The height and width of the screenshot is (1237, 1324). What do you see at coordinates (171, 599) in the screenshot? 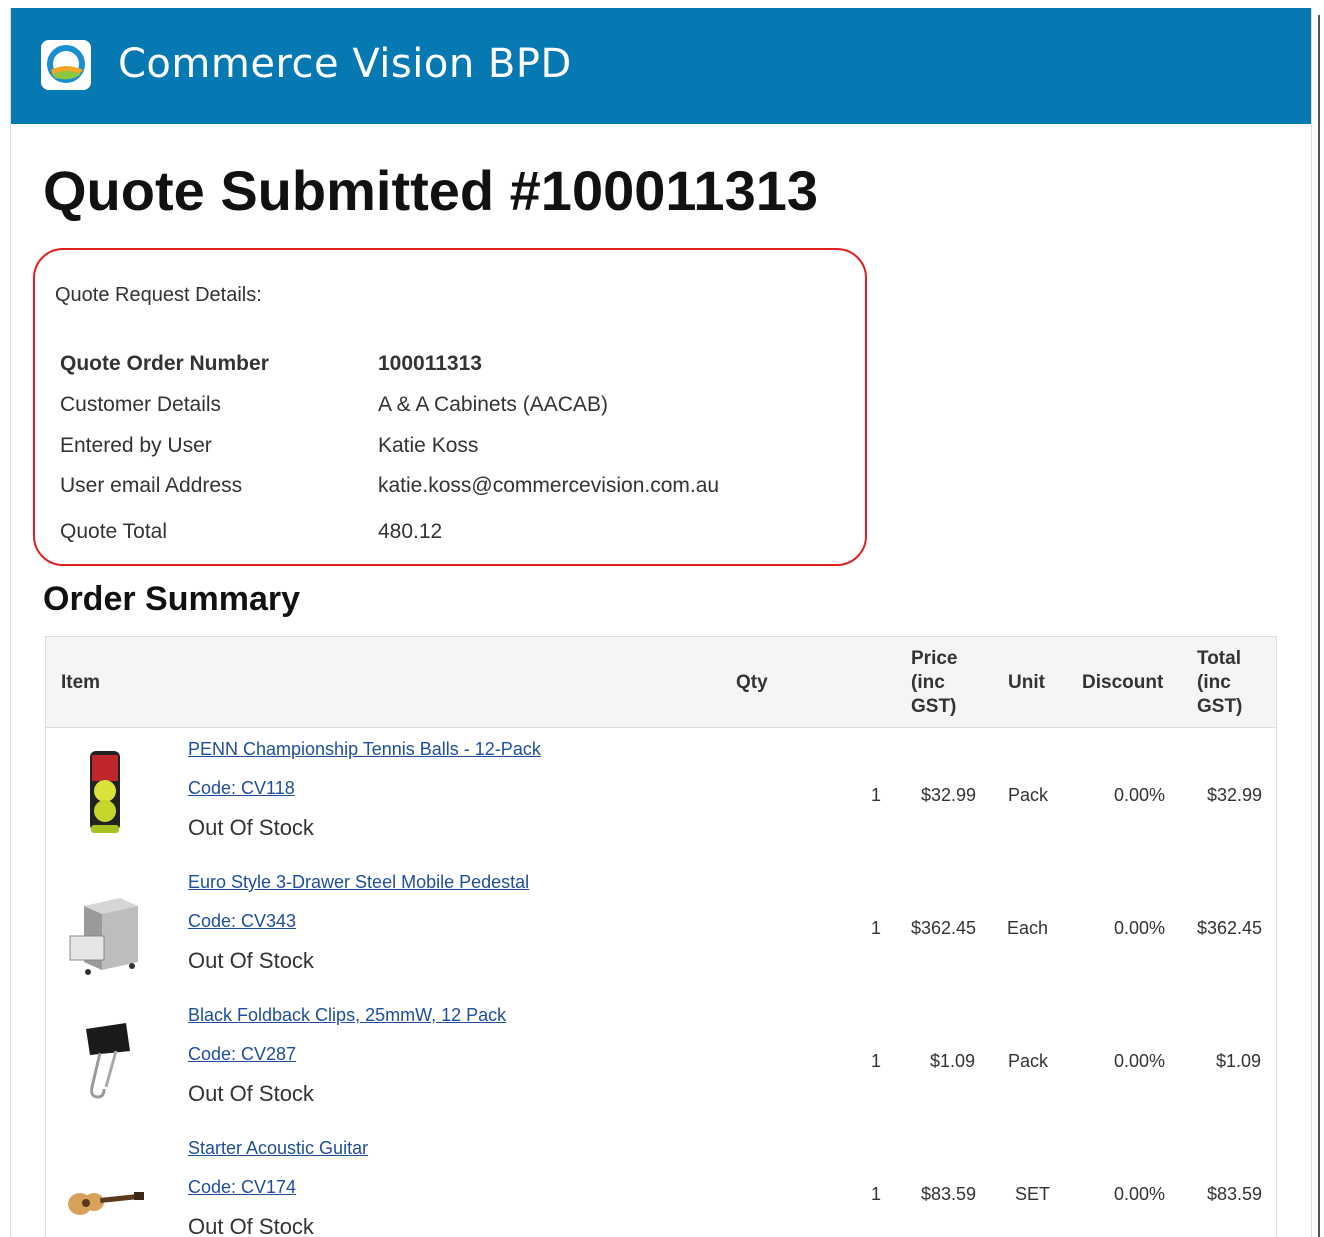
I see `order-summary-title: Order Summary` at bounding box center [171, 599].